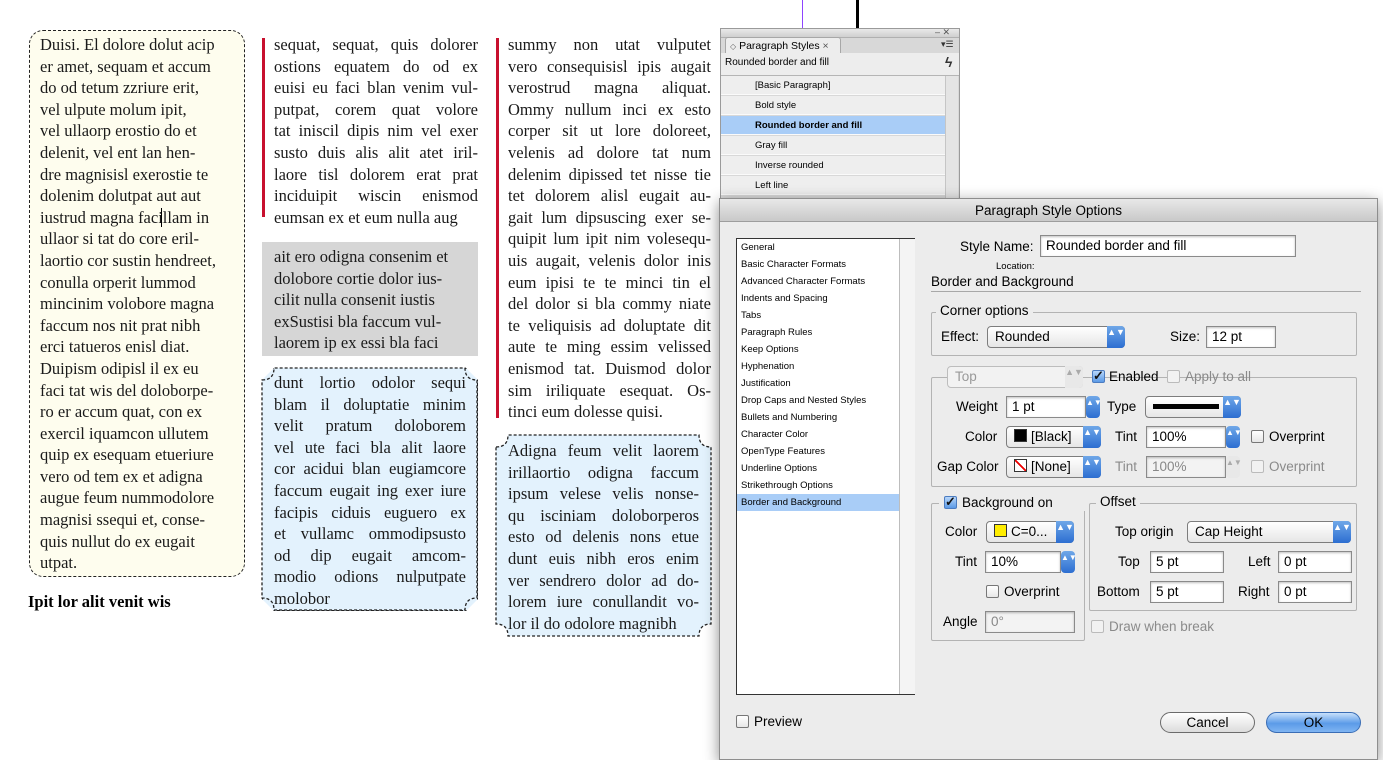  What do you see at coordinates (818, 349) in the screenshot?
I see `category-item: Keep Options` at bounding box center [818, 349].